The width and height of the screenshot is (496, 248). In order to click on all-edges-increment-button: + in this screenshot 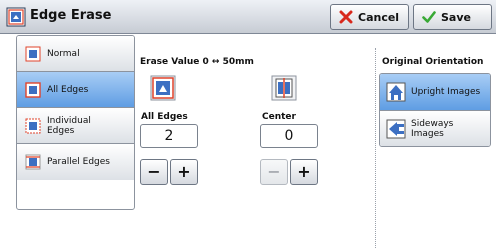, I will do `click(184, 172)`.